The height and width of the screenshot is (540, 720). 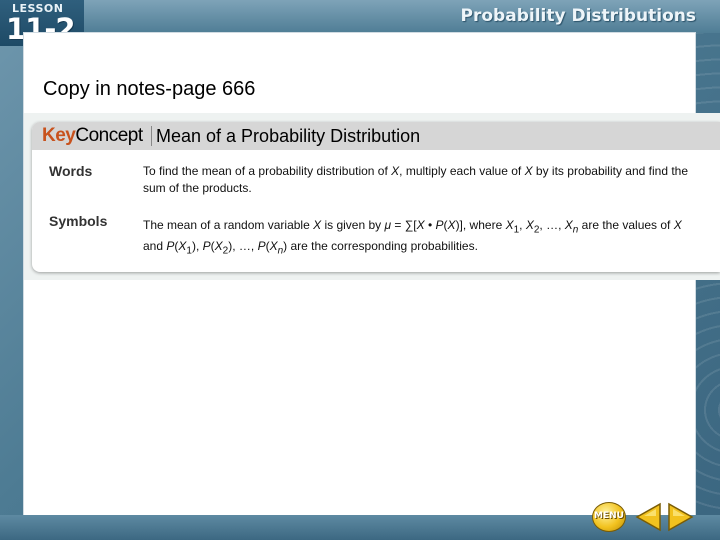 I want to click on symbols-label: Symbols, so click(x=78, y=221).